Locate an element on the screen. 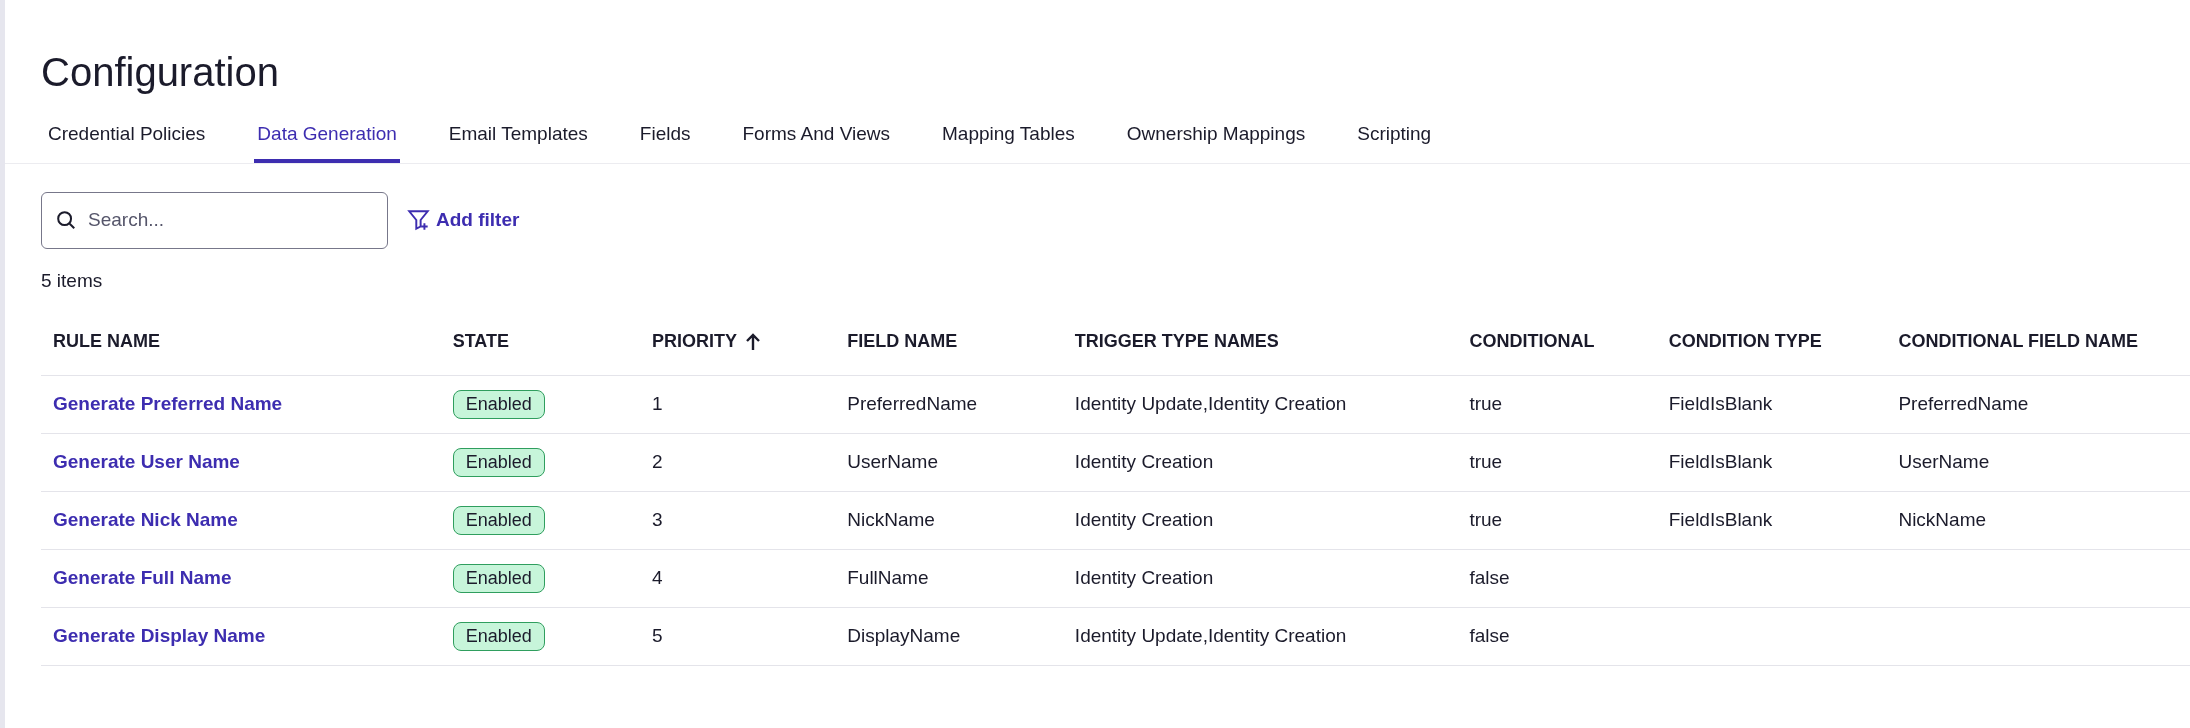 The width and height of the screenshot is (2190, 728). column-header: FIELD NAME is located at coordinates (902, 342).